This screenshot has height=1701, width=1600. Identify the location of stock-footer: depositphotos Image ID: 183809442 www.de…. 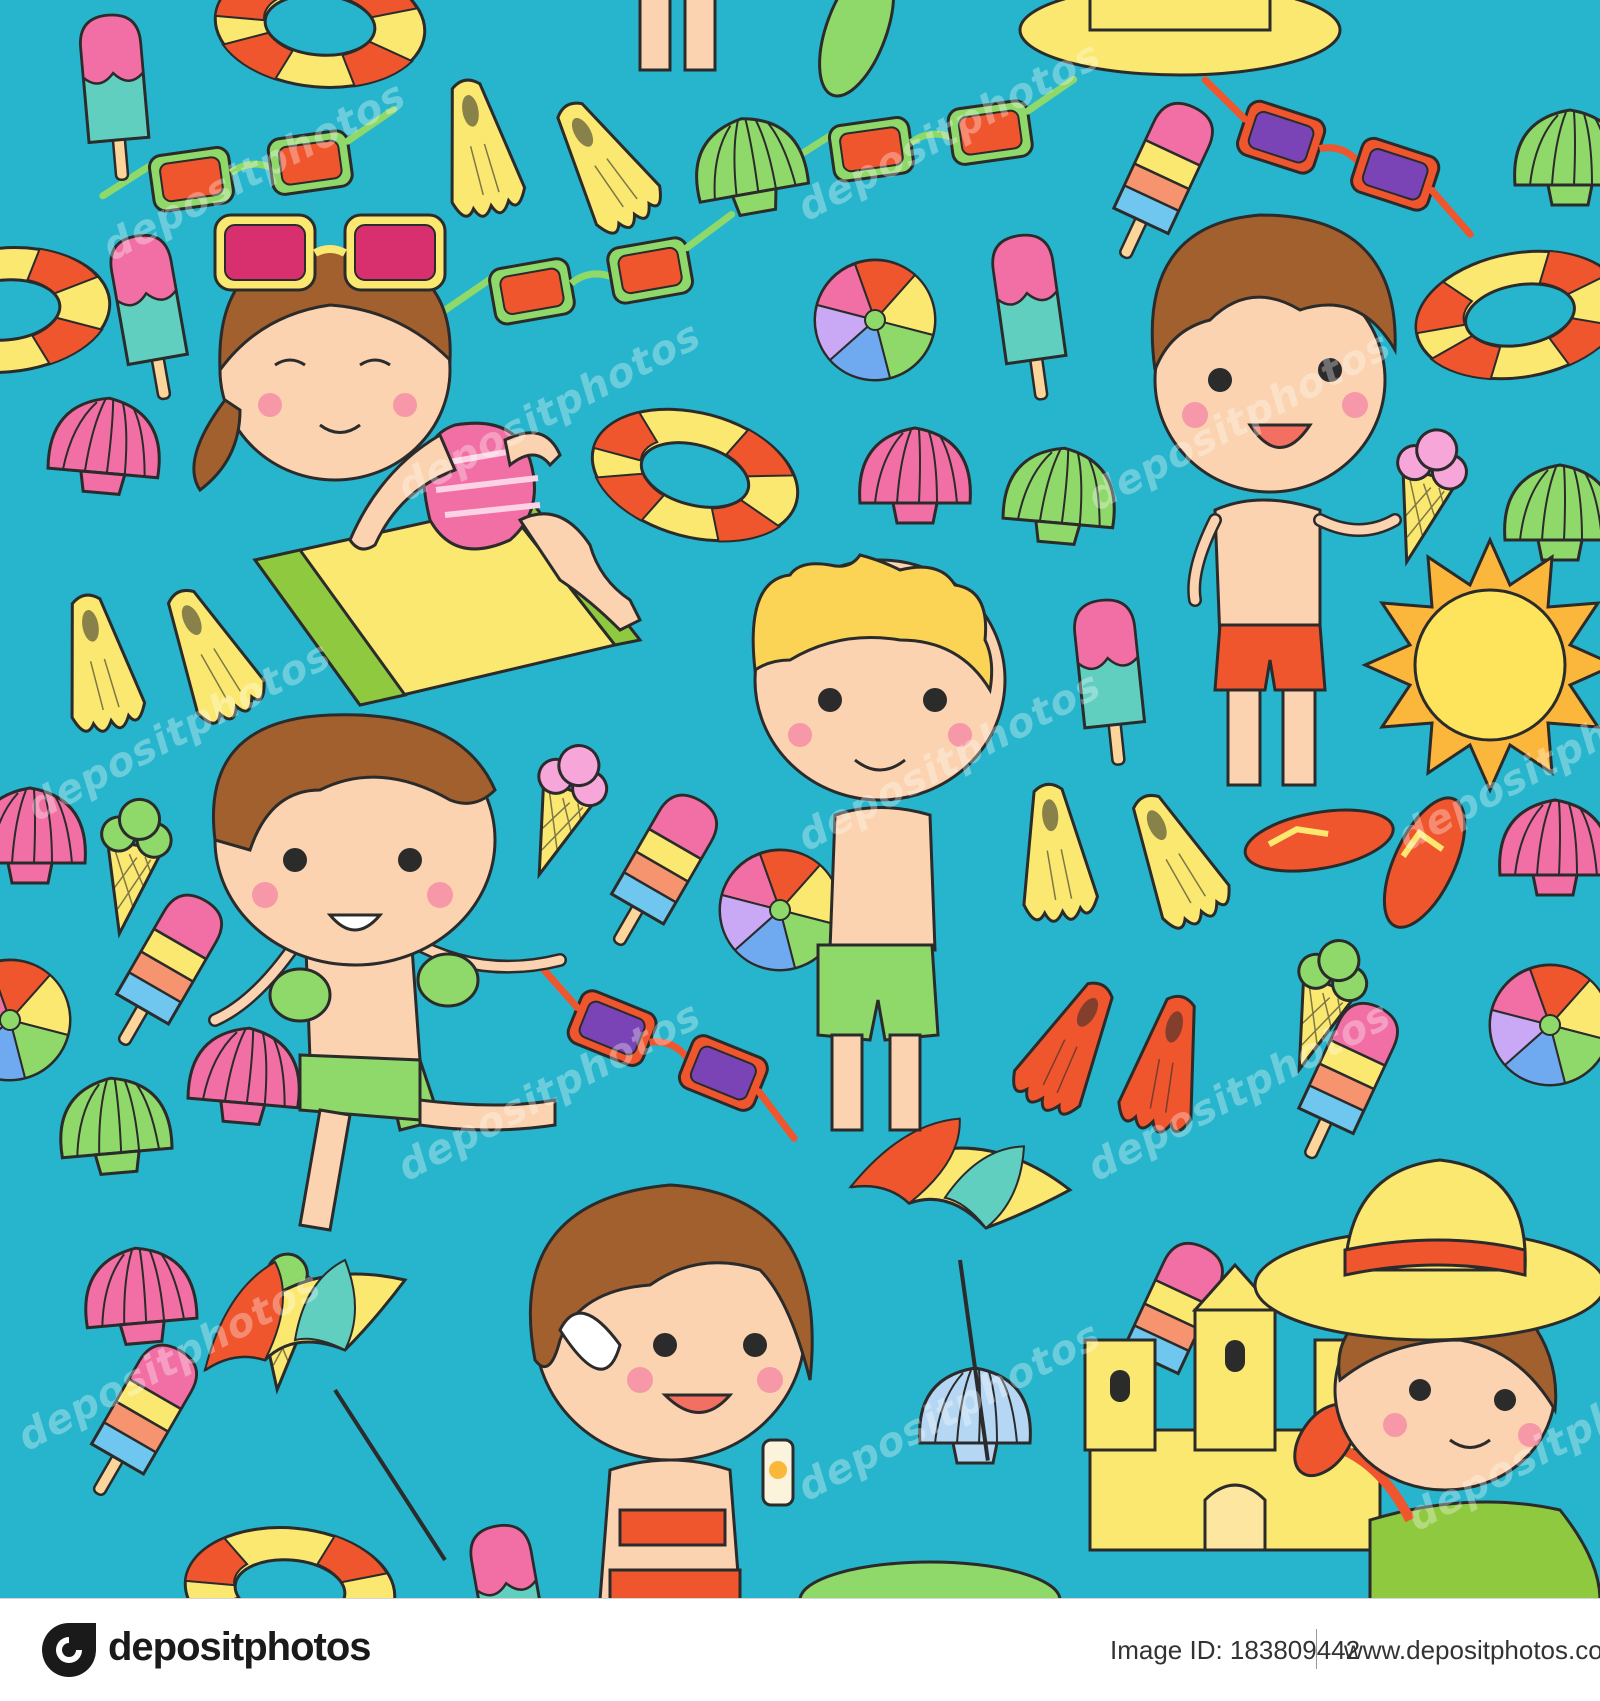
(800, 1649).